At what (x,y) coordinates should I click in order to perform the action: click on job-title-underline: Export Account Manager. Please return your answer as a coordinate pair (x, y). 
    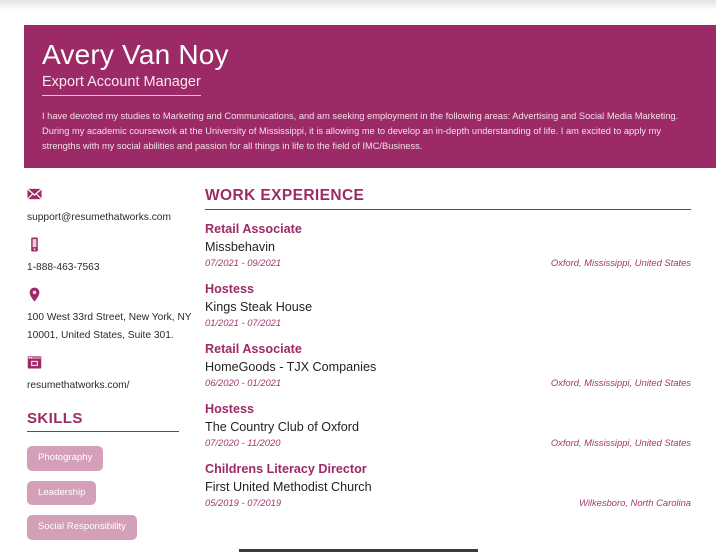
    Looking at the image, I should click on (121, 85).